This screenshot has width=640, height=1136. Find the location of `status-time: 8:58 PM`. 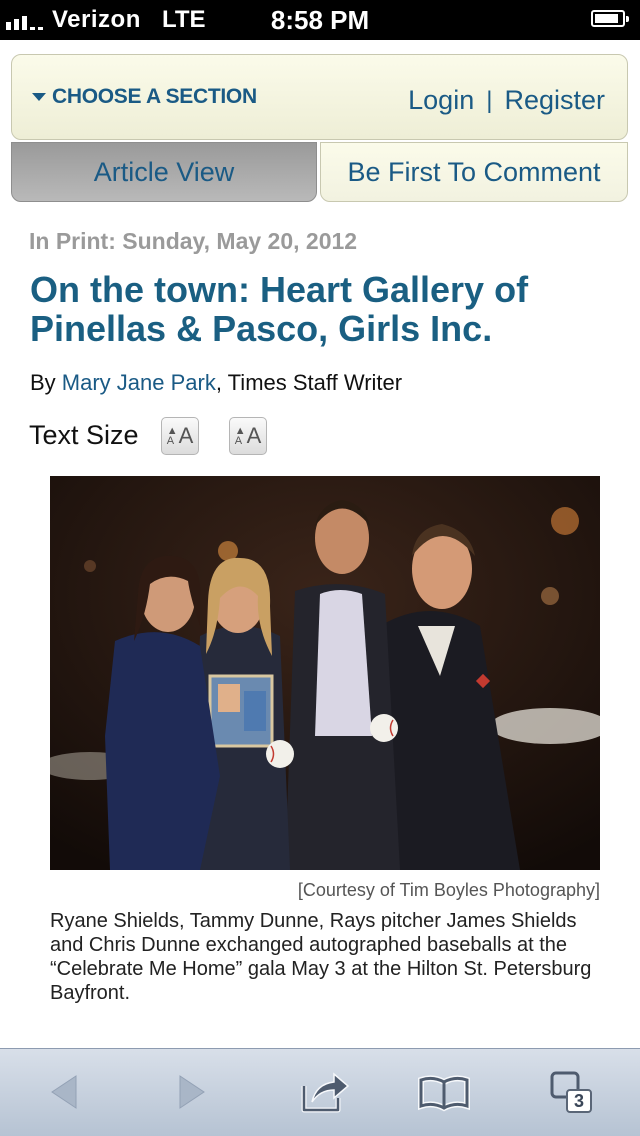

status-time: 8:58 PM is located at coordinates (320, 20).